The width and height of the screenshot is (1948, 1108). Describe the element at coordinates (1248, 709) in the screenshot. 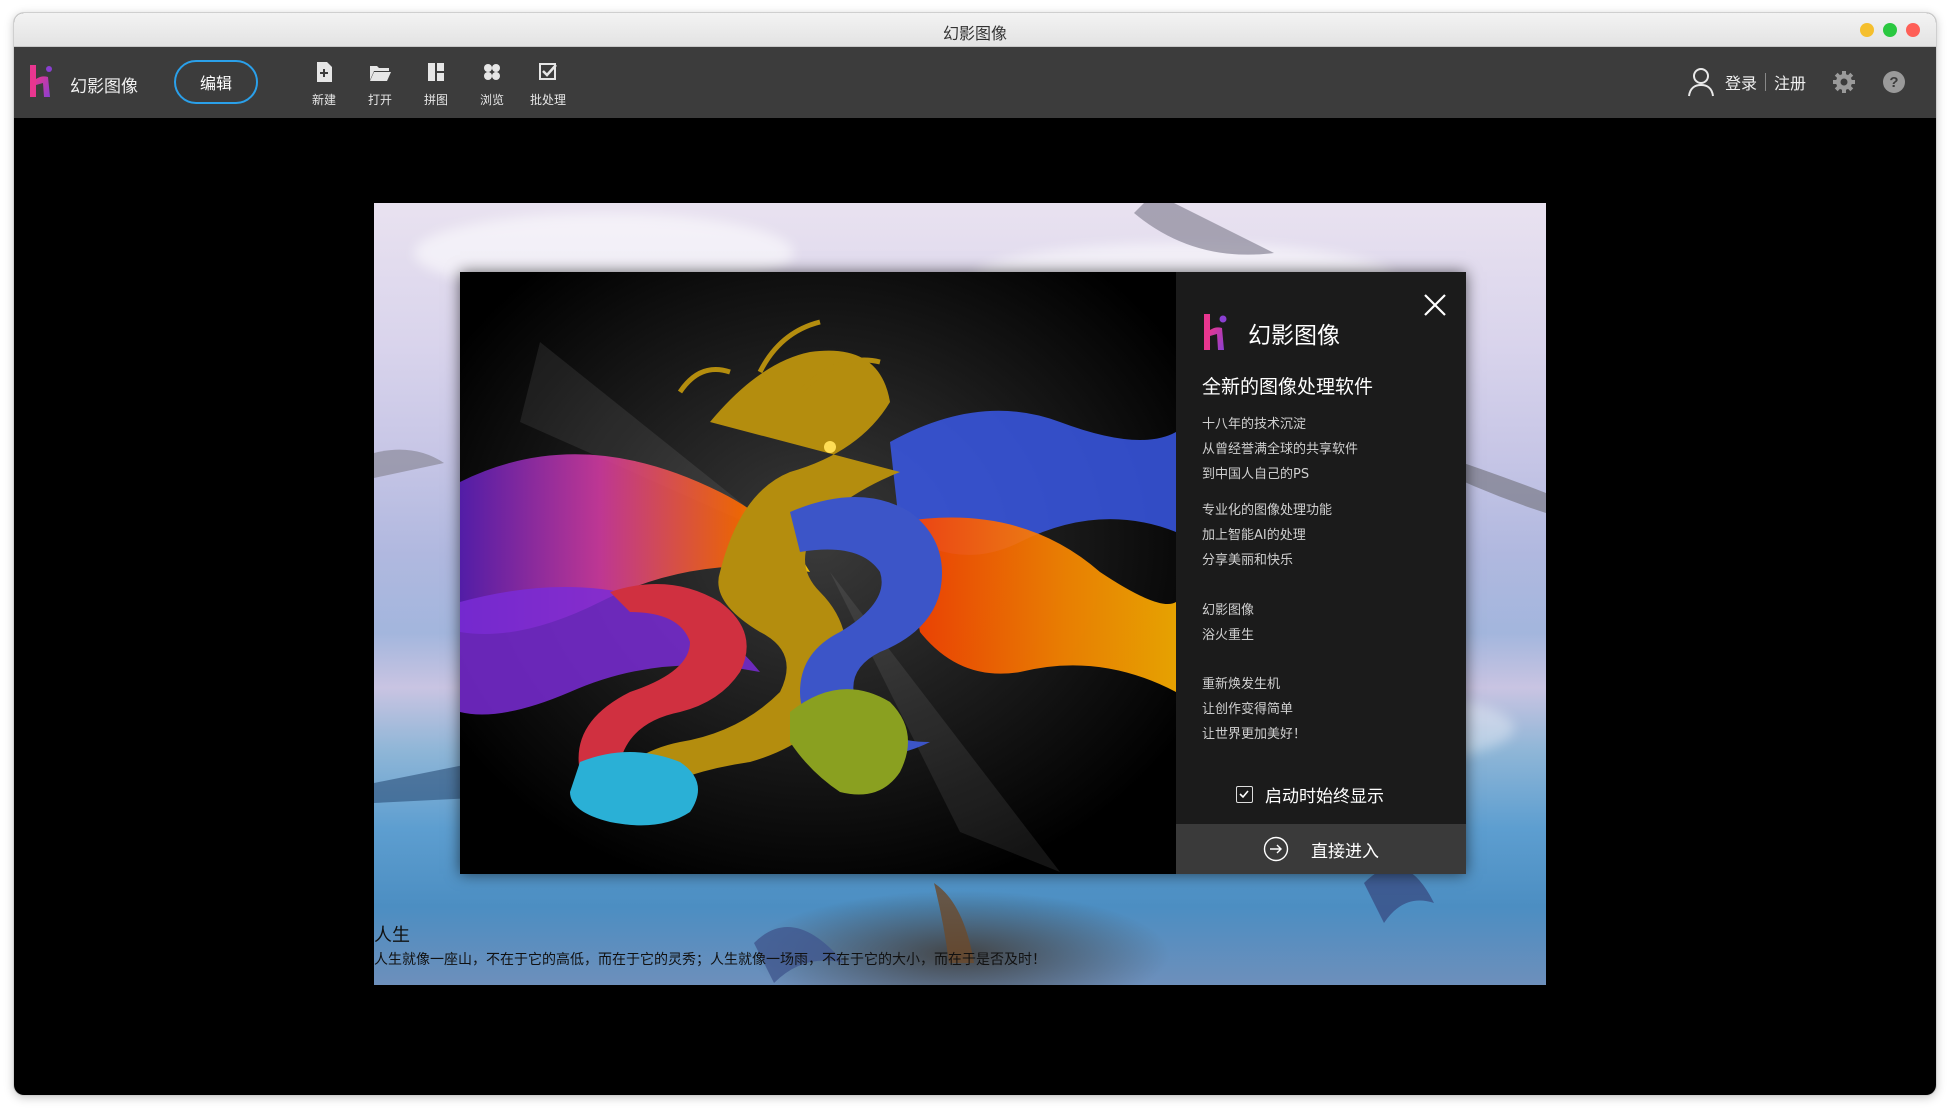

I see `intro-line: 让创作变得简单` at that location.